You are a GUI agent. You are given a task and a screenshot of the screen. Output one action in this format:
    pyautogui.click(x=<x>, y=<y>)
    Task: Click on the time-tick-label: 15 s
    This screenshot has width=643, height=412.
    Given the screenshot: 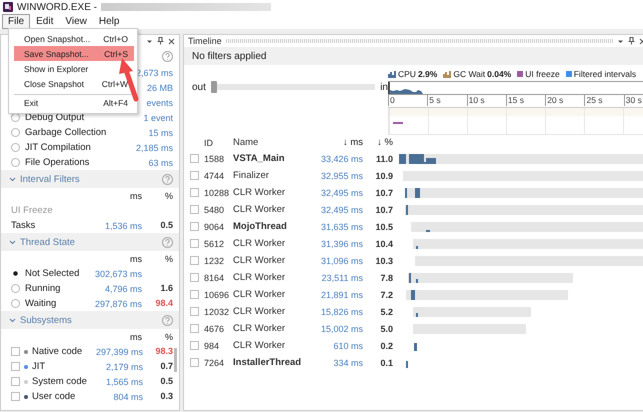 What is the action you would take?
    pyautogui.click(x=526, y=100)
    